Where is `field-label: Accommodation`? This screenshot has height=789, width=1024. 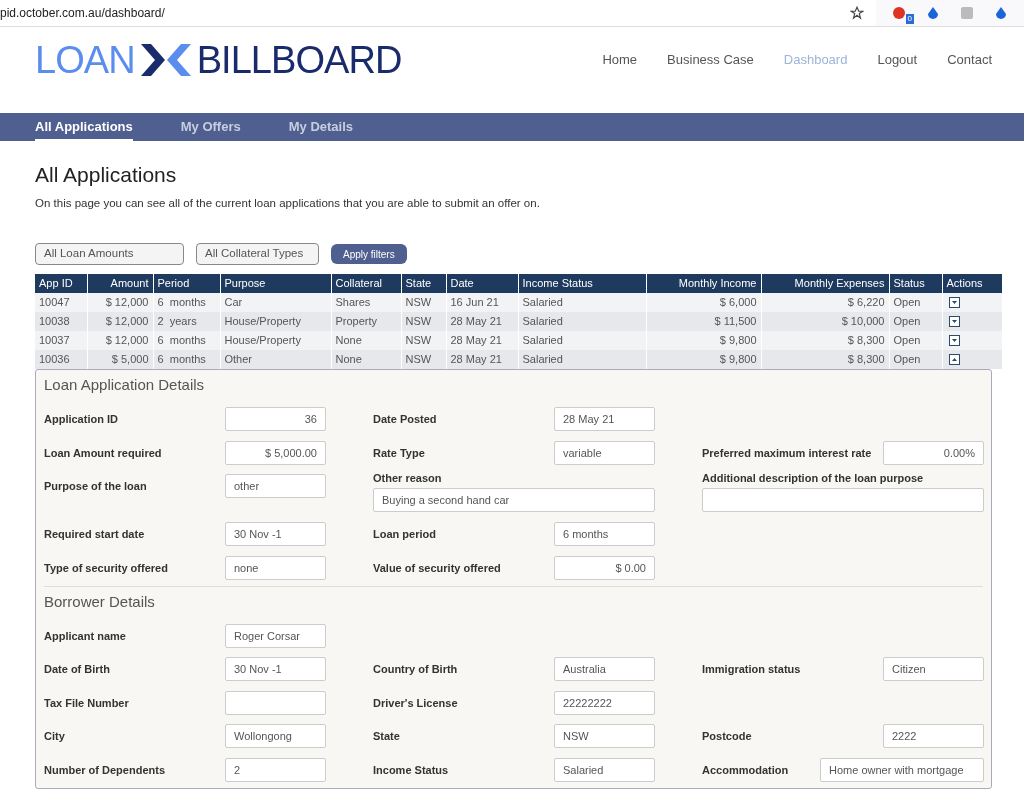
field-label: Accommodation is located at coordinates (745, 770).